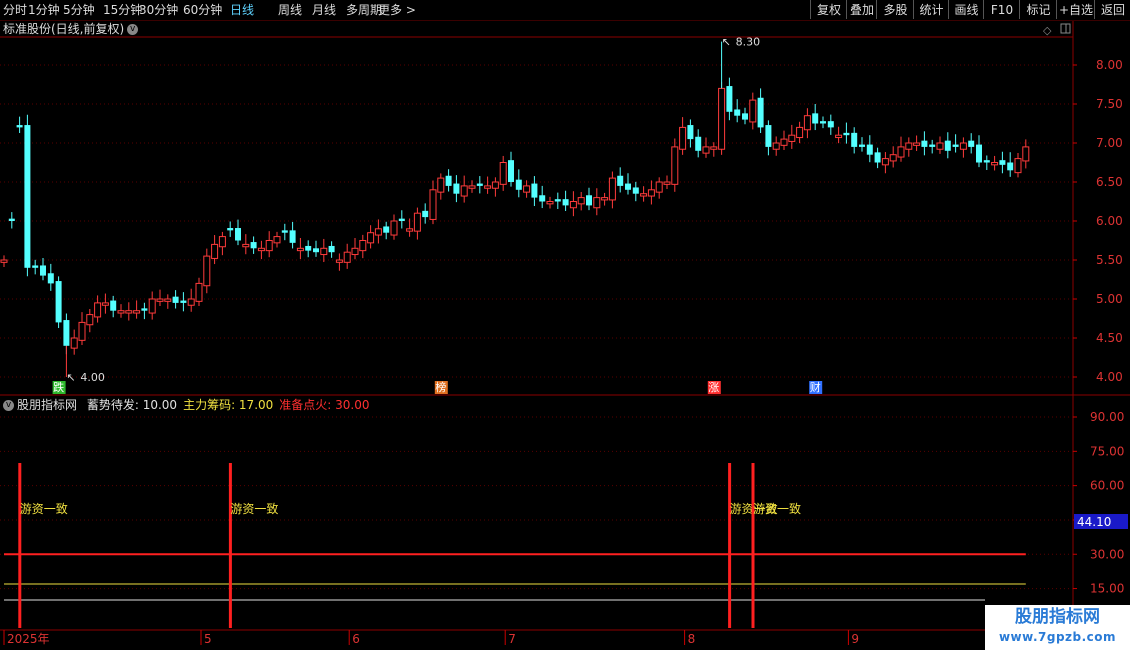  I want to click on price-tick-label: 4.00, so click(1109, 377).